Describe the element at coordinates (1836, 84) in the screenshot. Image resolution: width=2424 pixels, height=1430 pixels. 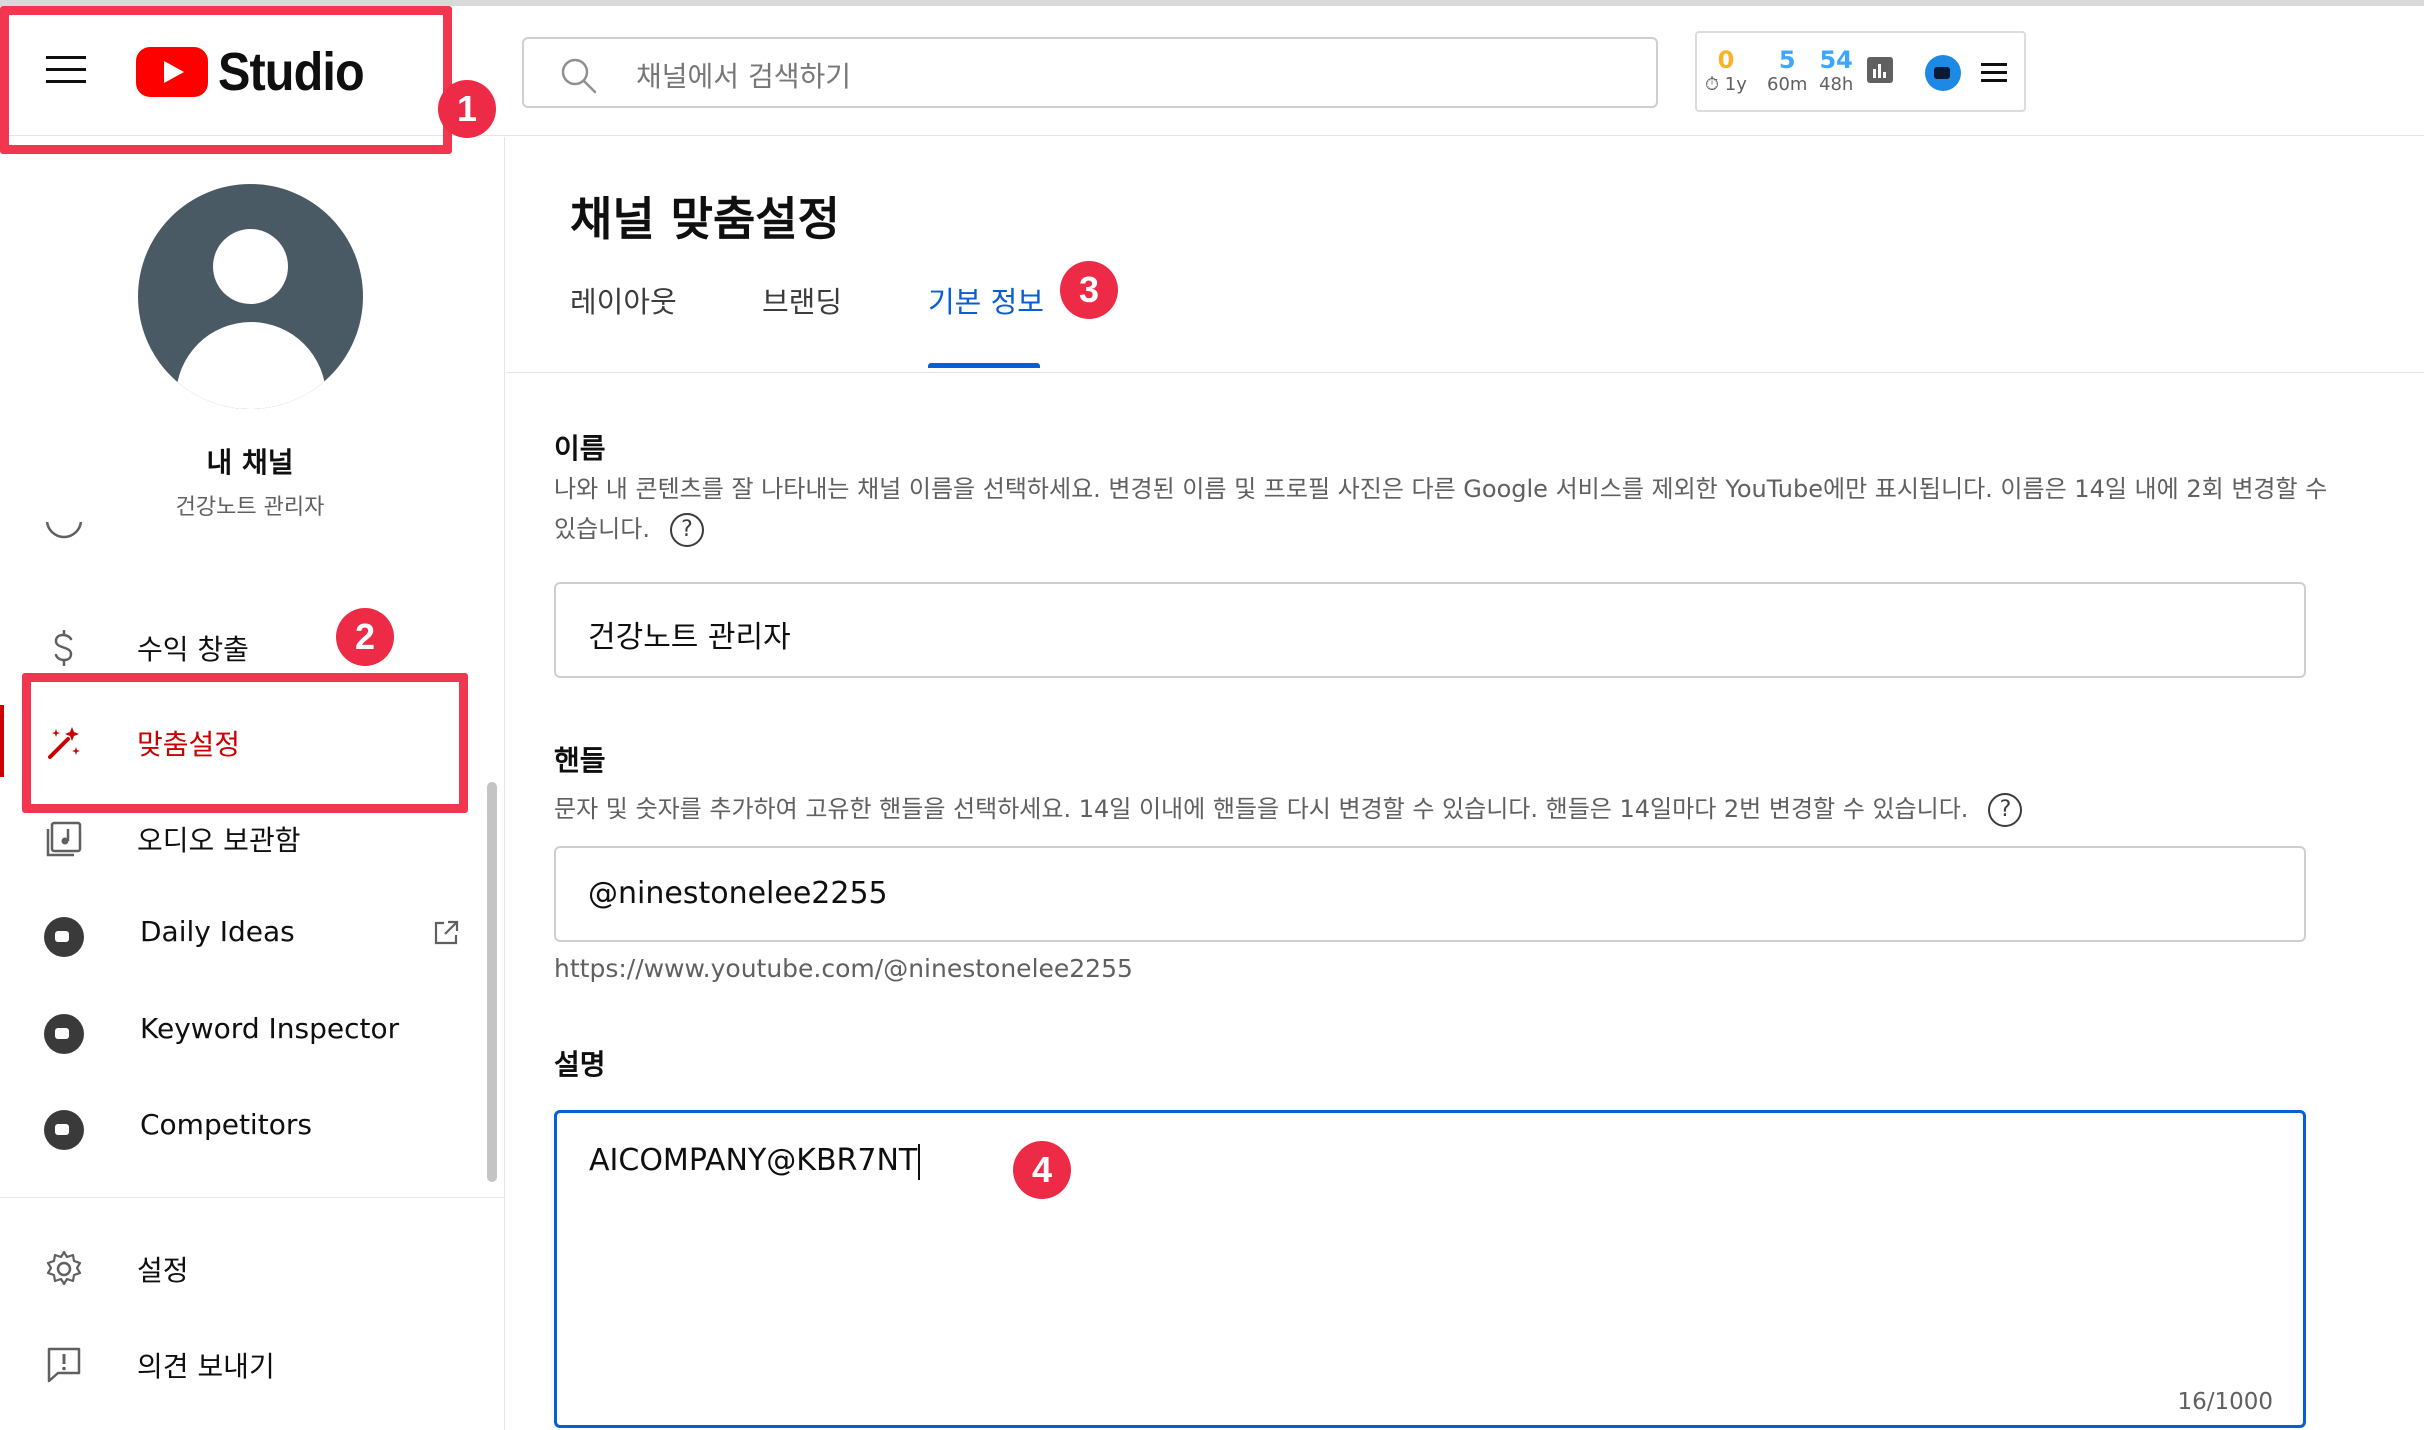
I see `stat-label: 48h` at that location.